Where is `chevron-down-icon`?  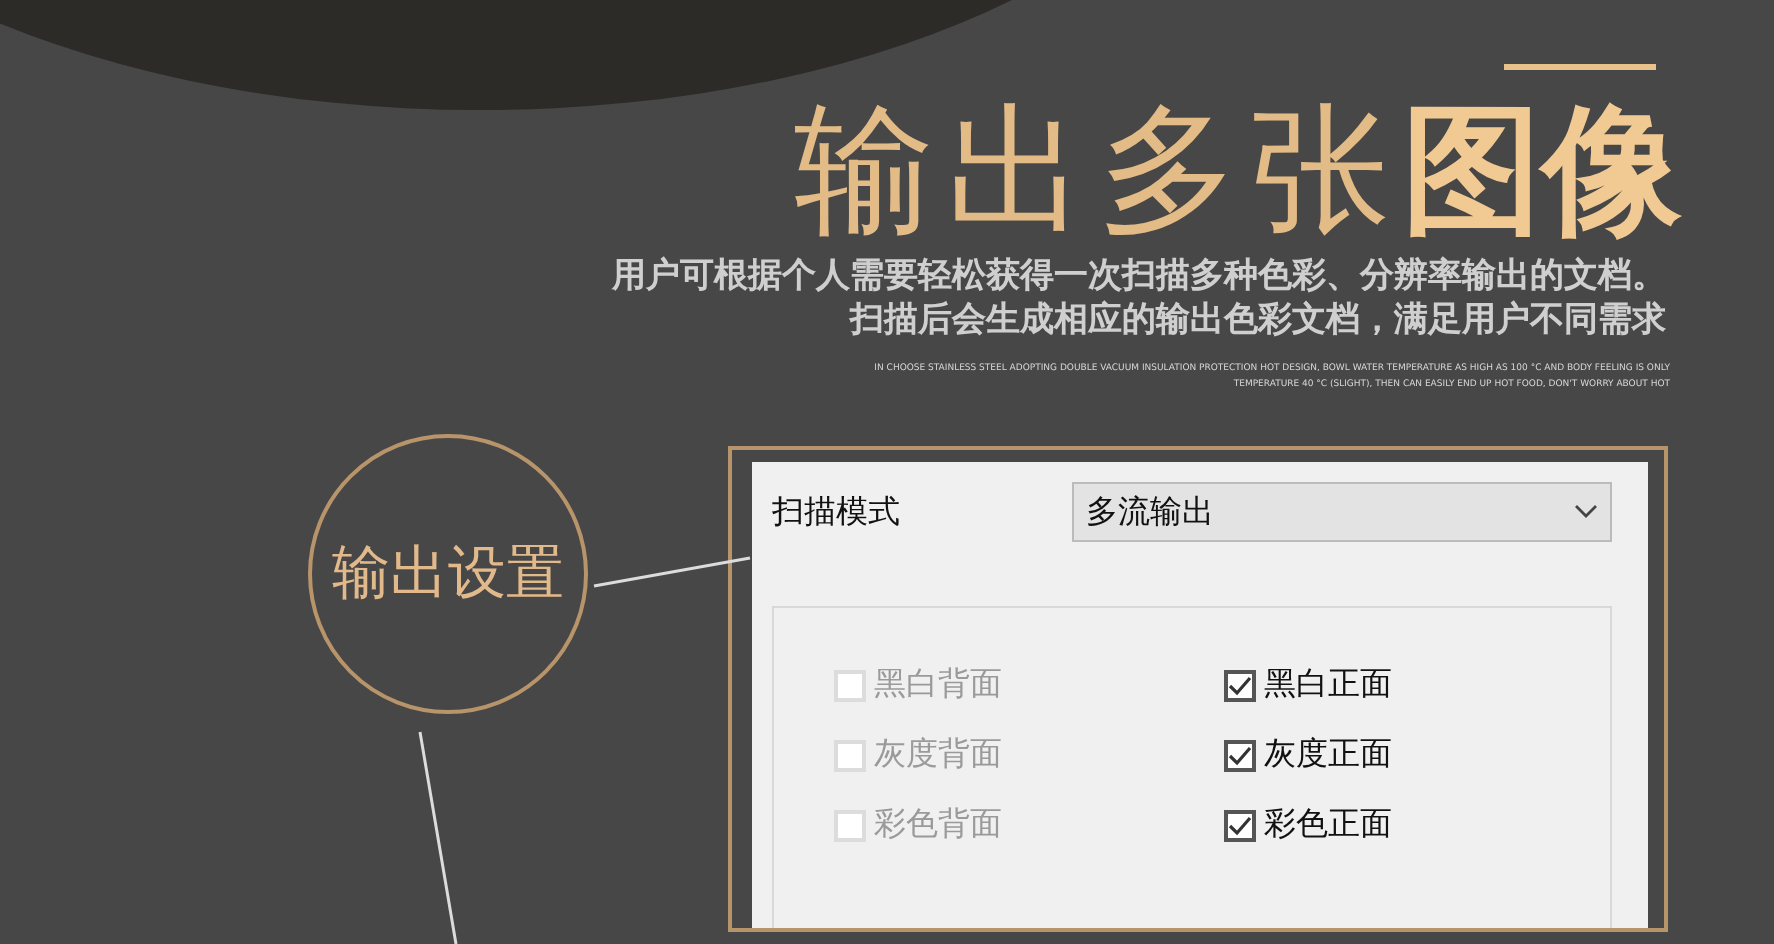 chevron-down-icon is located at coordinates (1586, 512).